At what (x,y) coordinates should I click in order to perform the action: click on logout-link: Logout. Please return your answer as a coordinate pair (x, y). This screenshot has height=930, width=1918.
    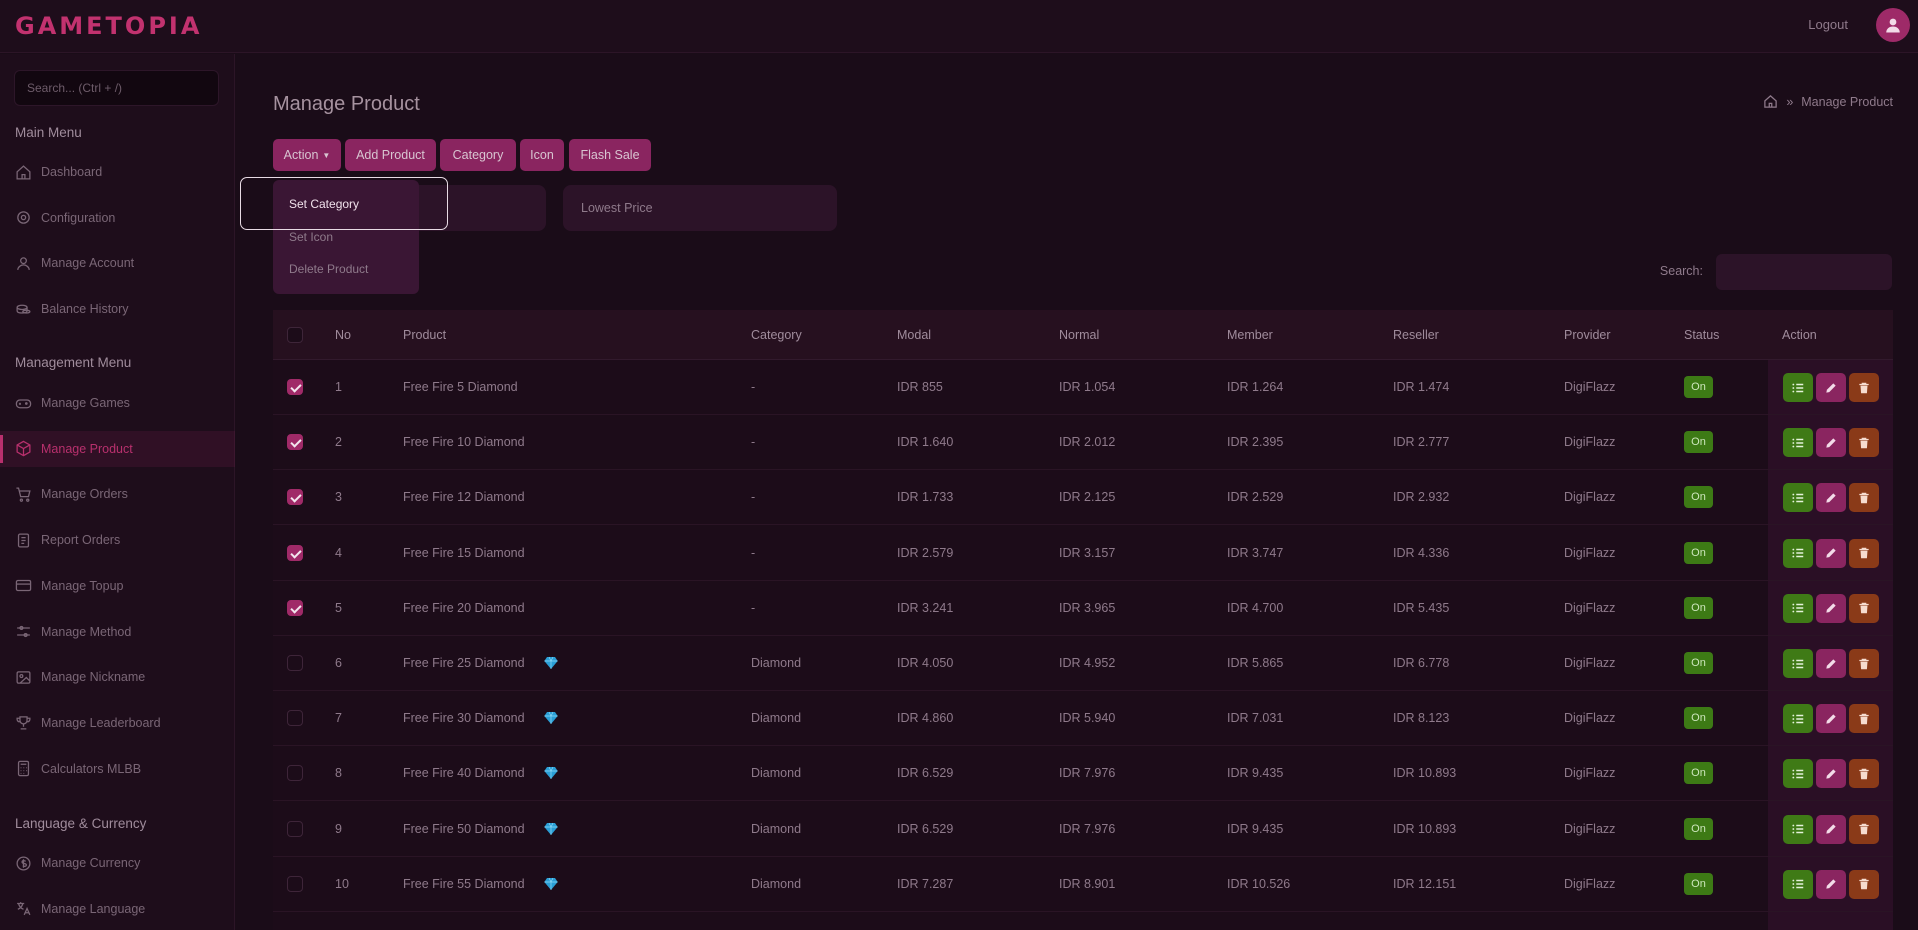
    Looking at the image, I should click on (1828, 24).